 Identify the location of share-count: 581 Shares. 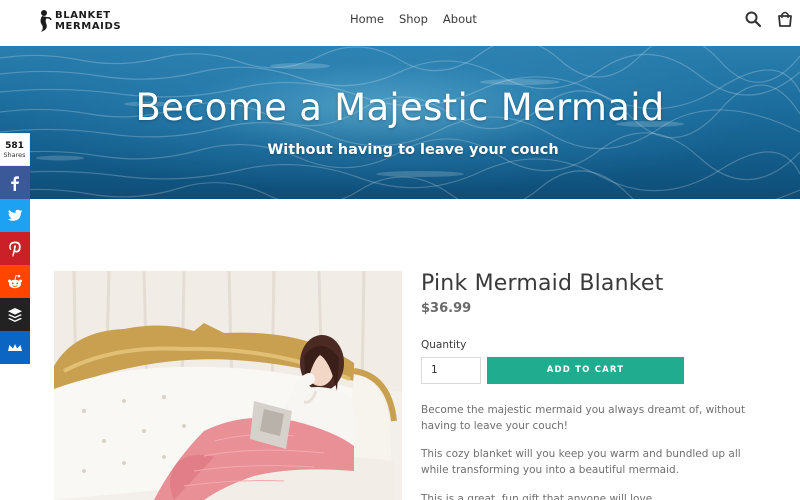
(15, 149).